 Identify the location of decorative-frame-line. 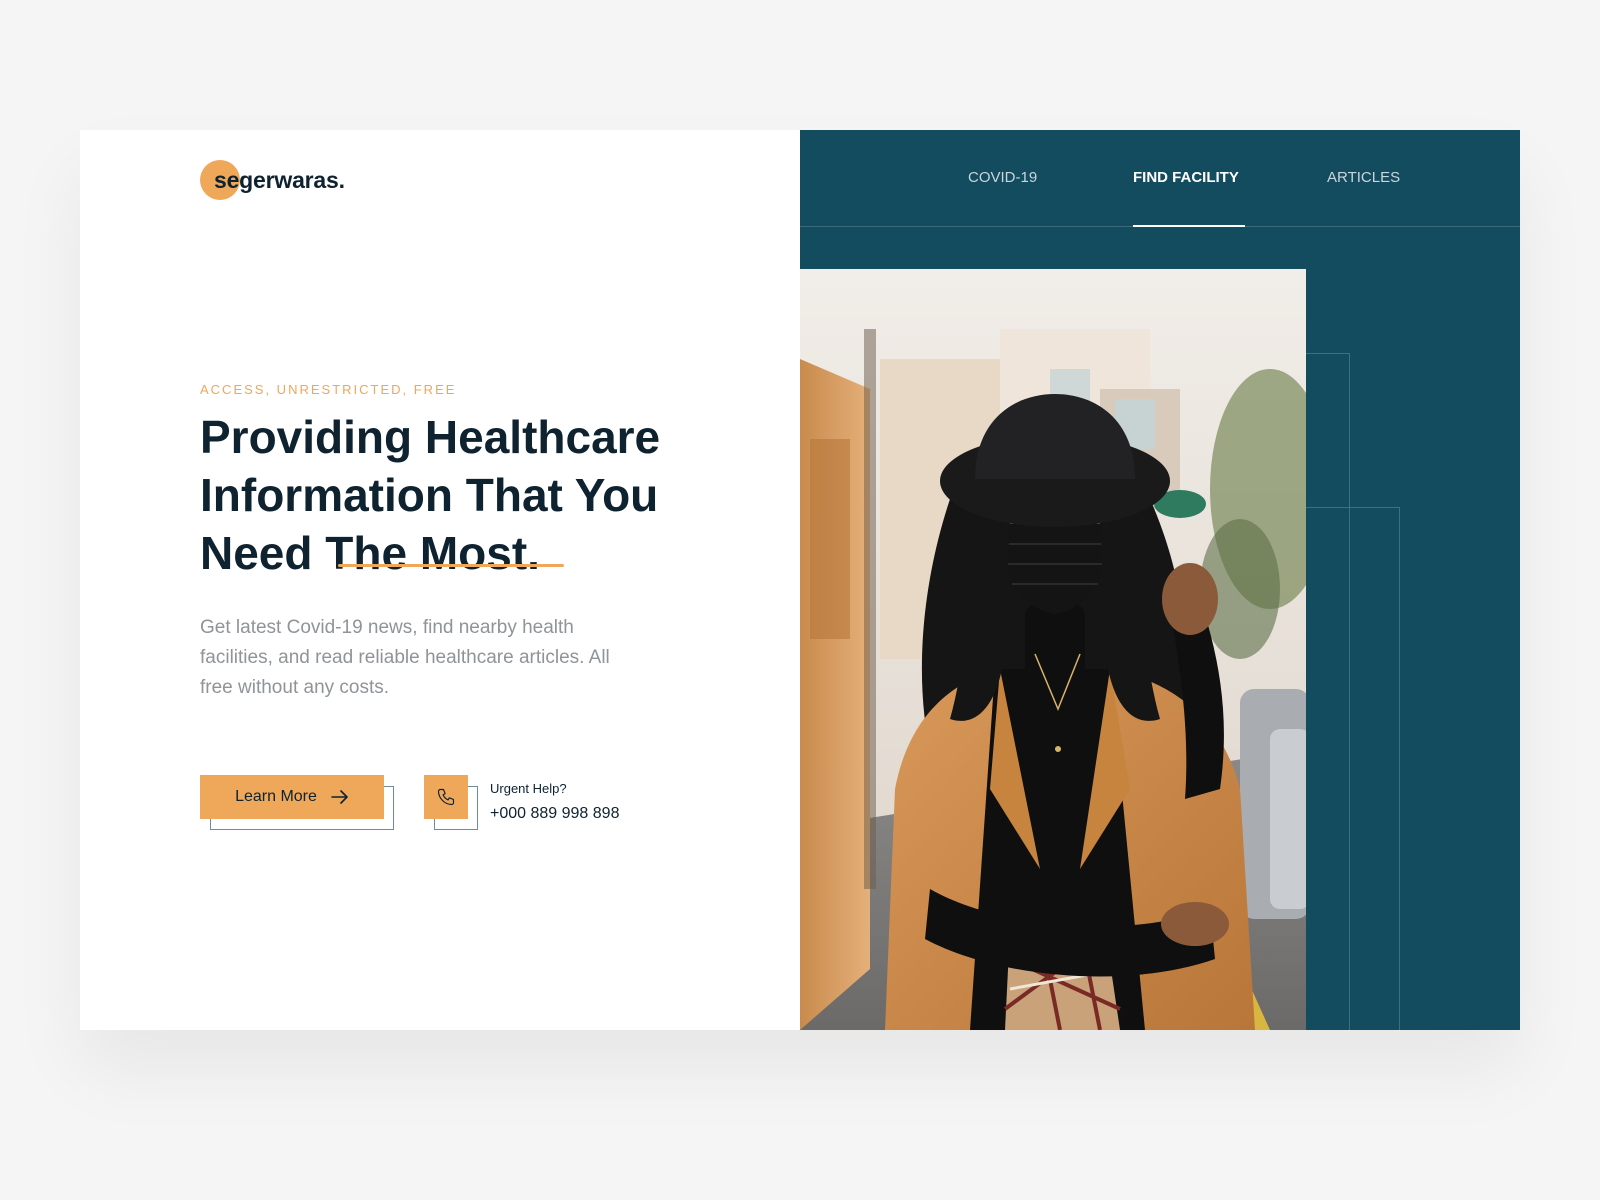
(1350, 768).